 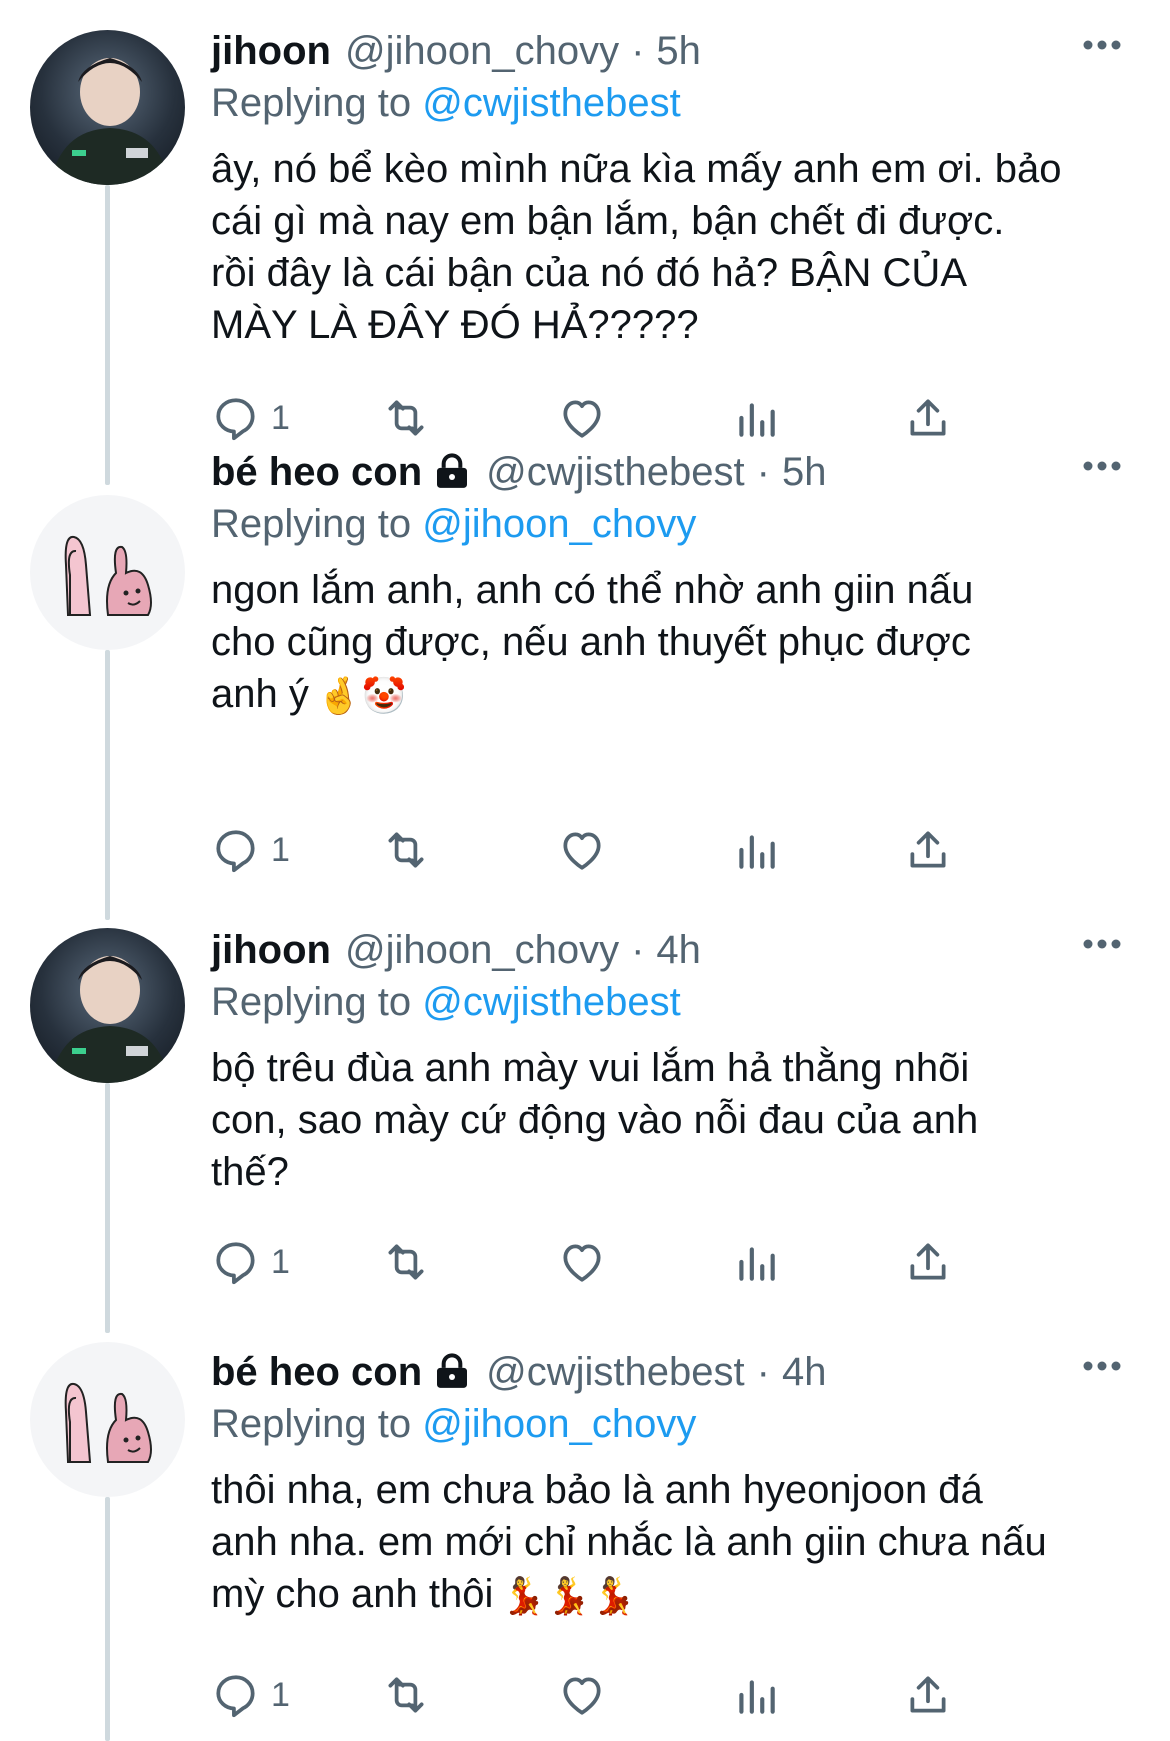 I want to click on emoji: 💃💃💃, so click(x=568, y=1596).